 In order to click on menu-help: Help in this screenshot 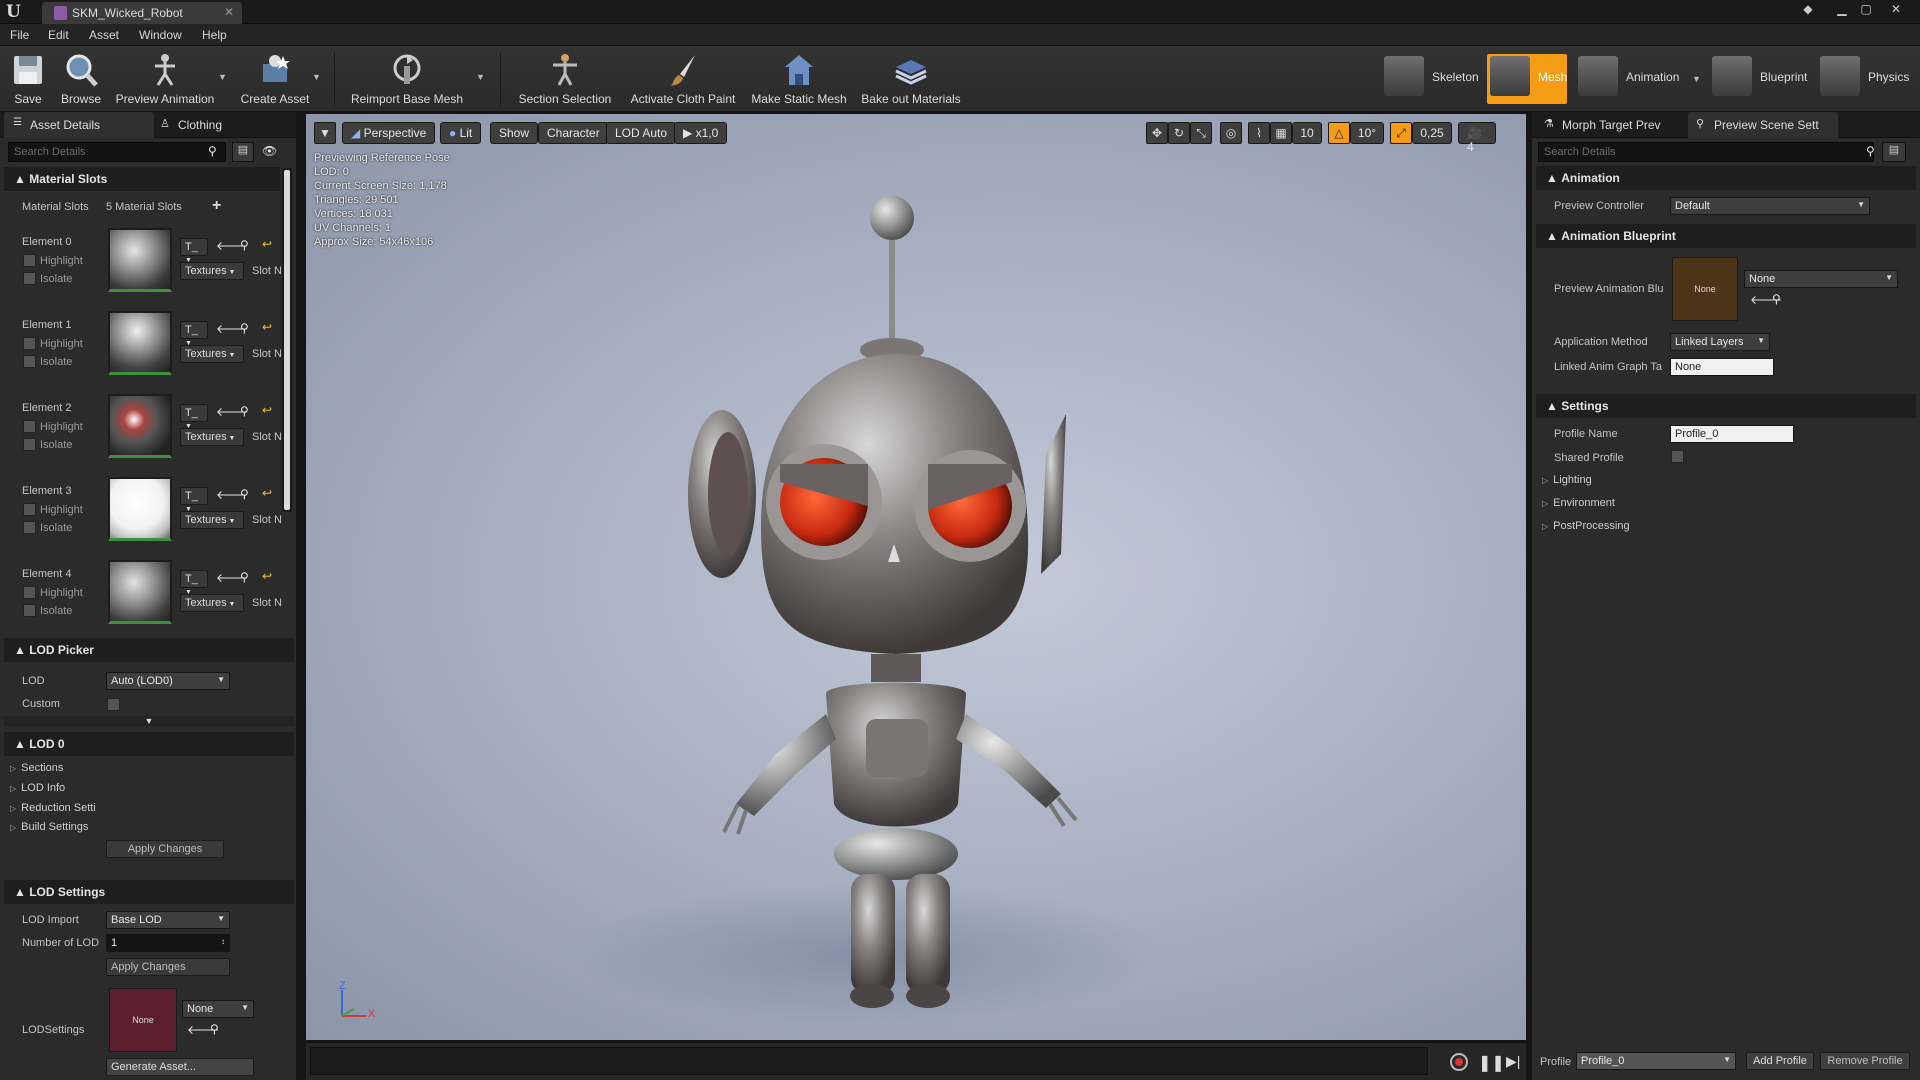, I will do `click(214, 35)`.